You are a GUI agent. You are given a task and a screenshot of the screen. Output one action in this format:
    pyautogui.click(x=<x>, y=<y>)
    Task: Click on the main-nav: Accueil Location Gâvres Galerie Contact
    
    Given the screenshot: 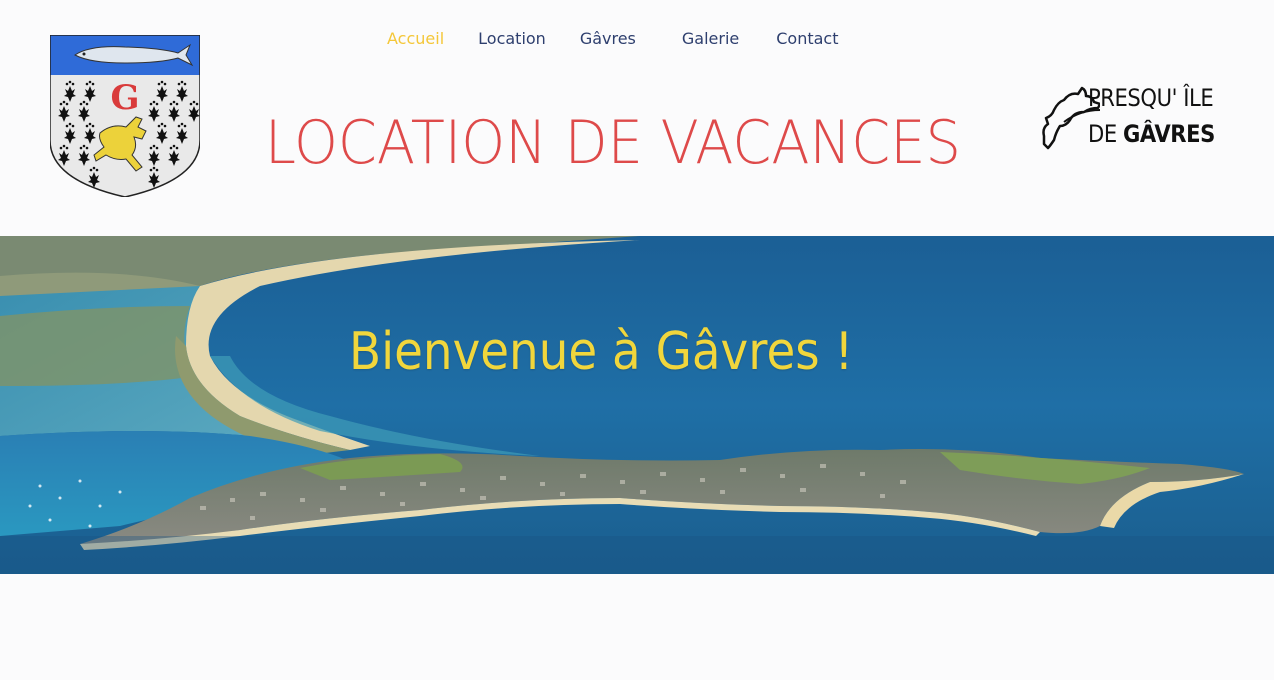 What is the action you would take?
    pyautogui.click(x=613, y=38)
    